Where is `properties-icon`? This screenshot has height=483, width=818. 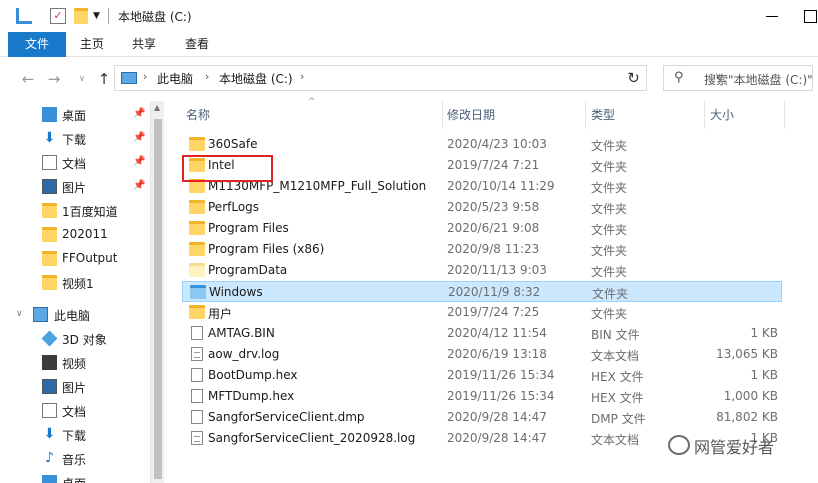
properties-icon is located at coordinates (24, 16).